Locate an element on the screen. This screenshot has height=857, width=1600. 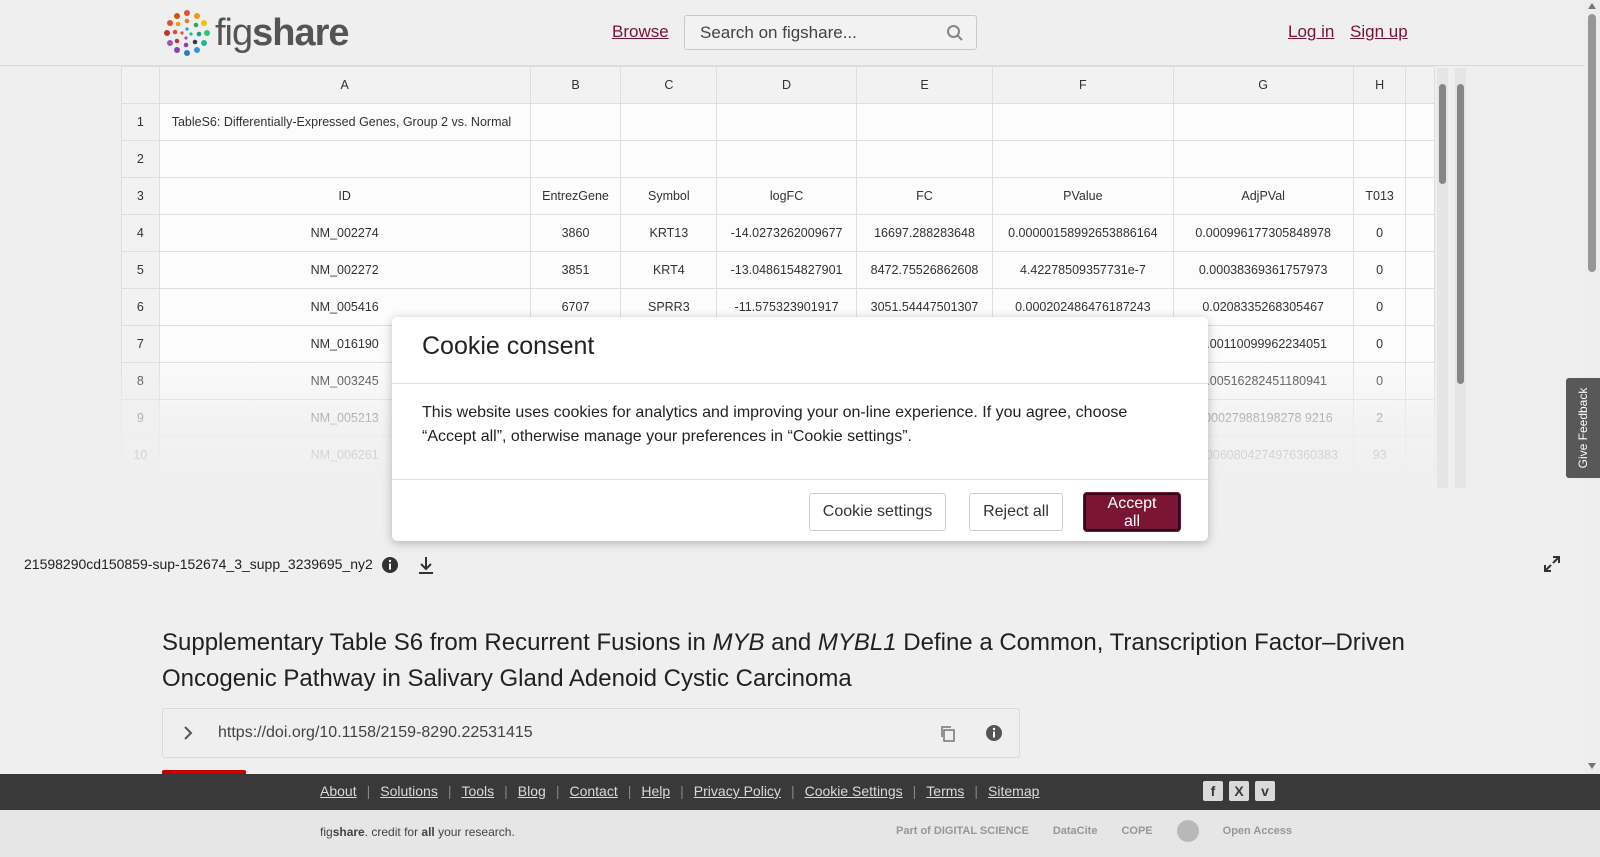
cookie-dialog-title: Cookie consent is located at coordinates (508, 346).